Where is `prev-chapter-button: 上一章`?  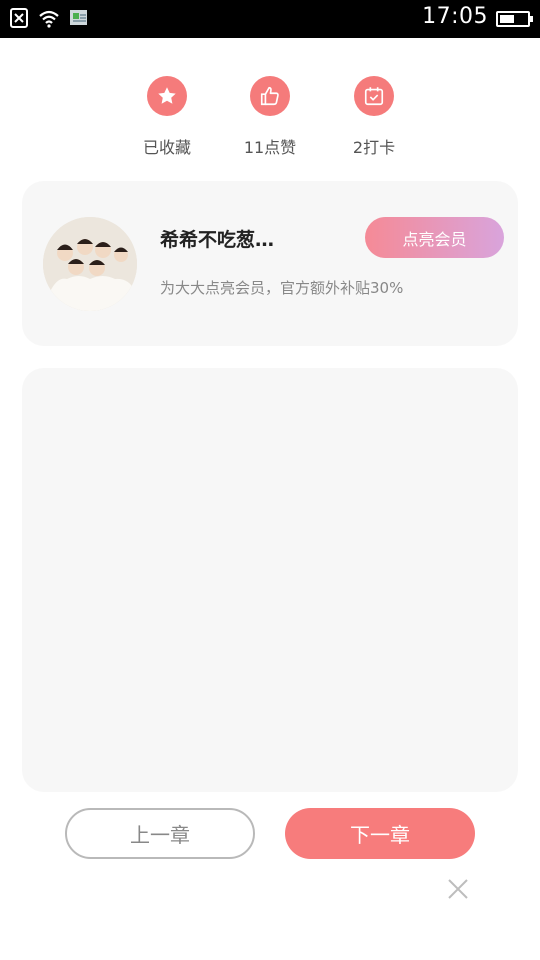
prev-chapter-button: 上一章 is located at coordinates (160, 833).